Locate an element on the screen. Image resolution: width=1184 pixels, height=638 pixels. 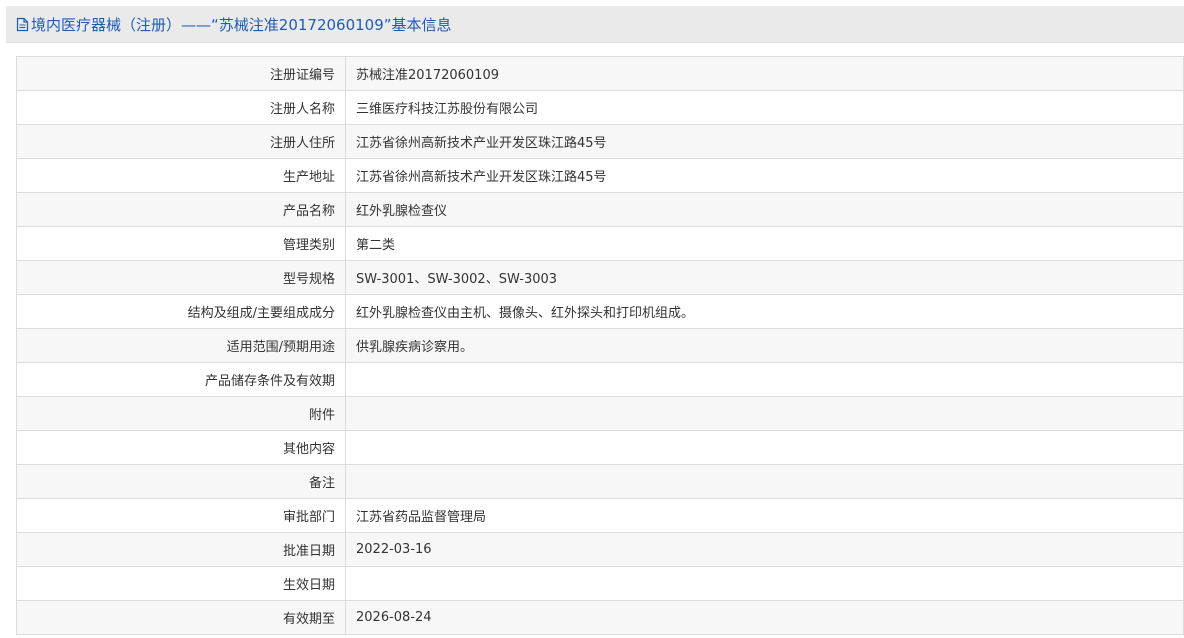
table-row: 附件 is located at coordinates (600, 413).